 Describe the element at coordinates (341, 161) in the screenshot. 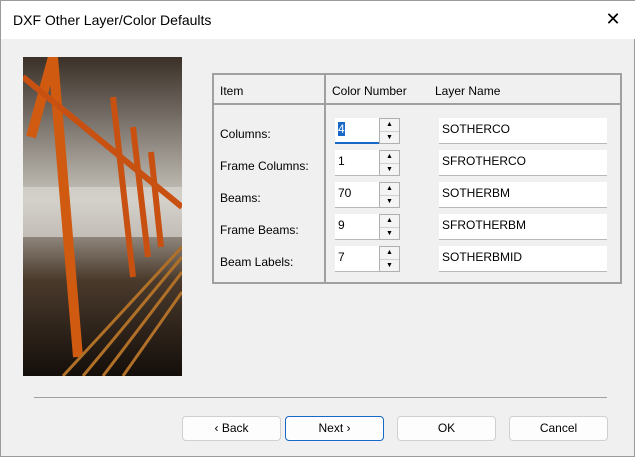

I see `color-number-value: 1` at that location.